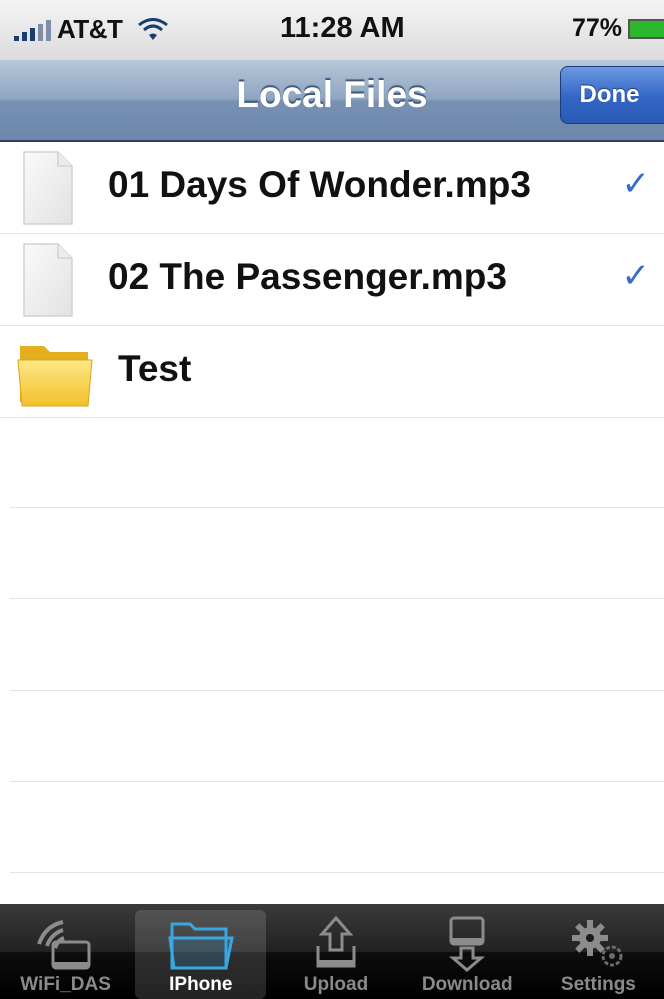 The width and height of the screenshot is (664, 999). Describe the element at coordinates (32, 30) in the screenshot. I see `signal-strength-icon` at that location.